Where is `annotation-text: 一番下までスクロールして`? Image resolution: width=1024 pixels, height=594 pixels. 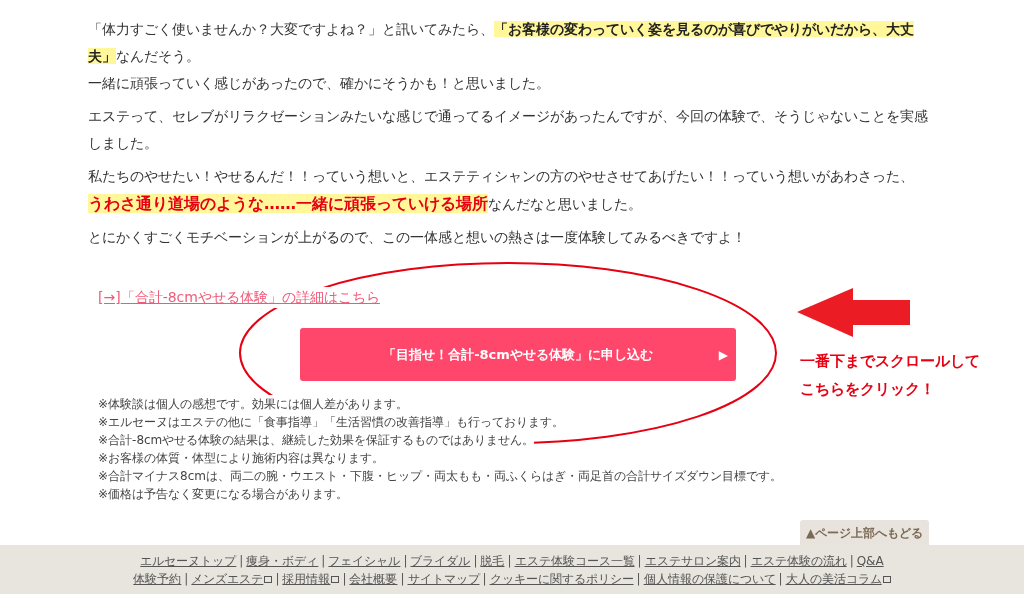 annotation-text: 一番下までスクロールして is located at coordinates (890, 361).